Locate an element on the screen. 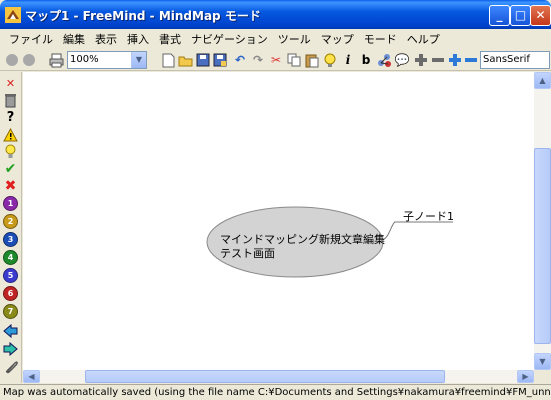  redo-icon: ↷ is located at coordinates (258, 60).